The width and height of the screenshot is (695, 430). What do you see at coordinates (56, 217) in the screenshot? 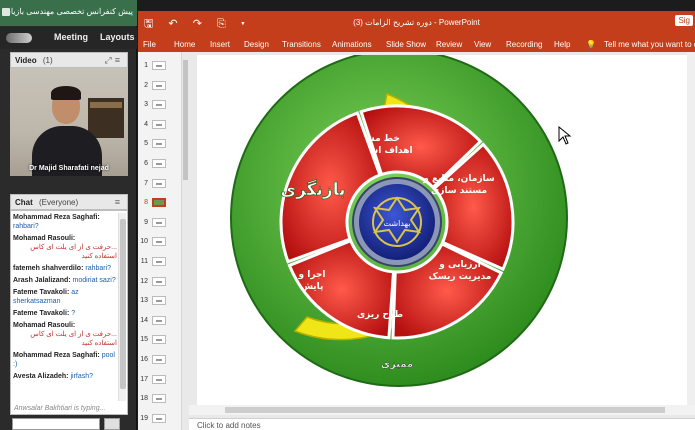
I see `chat-sender: Mohammad Reza Saghafi:` at bounding box center [56, 217].